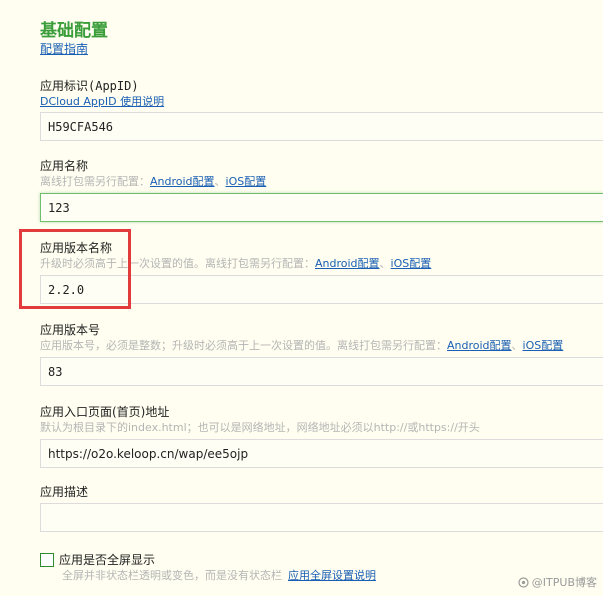 Image resolution: width=603 pixels, height=596 pixels. What do you see at coordinates (321, 289) in the screenshot?
I see `version-name-input` at bounding box center [321, 289].